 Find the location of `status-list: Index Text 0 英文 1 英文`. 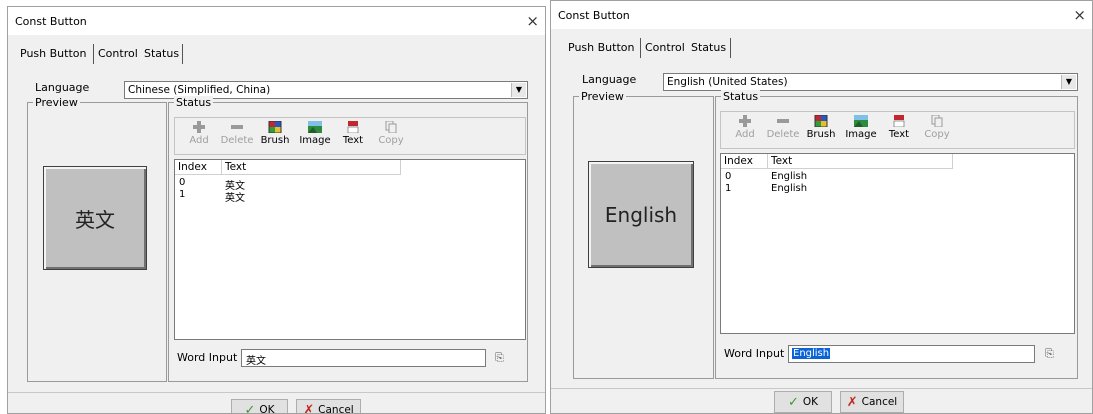

status-list: Index Text 0 英文 1 英文 is located at coordinates (350, 249).